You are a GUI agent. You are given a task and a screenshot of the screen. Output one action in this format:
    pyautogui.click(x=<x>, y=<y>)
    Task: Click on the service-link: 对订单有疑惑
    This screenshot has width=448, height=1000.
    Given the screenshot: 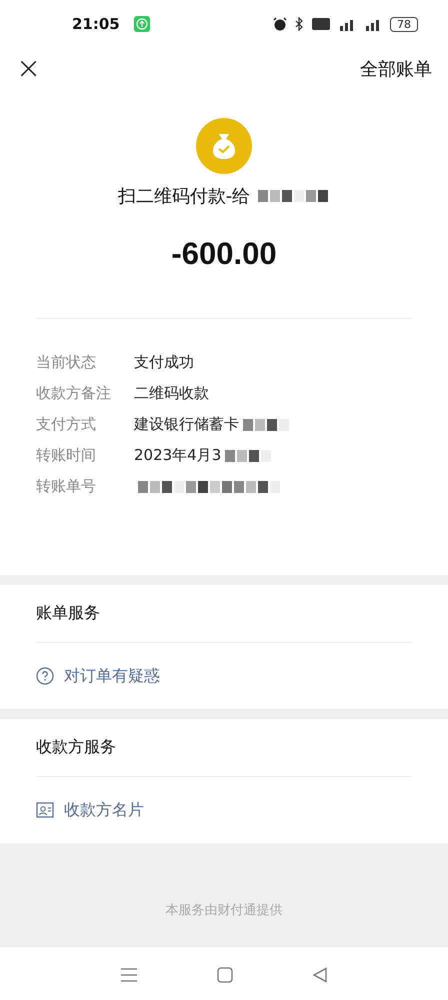 What is the action you would take?
    pyautogui.click(x=224, y=676)
    